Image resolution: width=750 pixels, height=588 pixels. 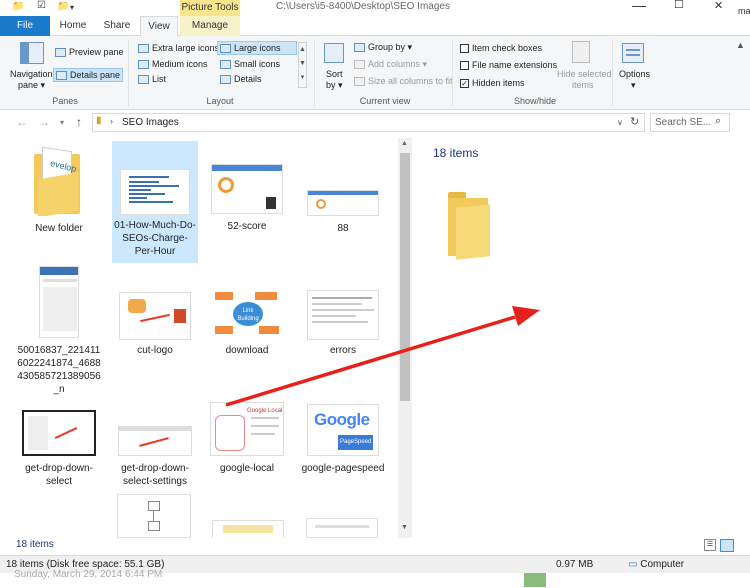 I want to click on computer-icon: ▭, so click(x=633, y=564).